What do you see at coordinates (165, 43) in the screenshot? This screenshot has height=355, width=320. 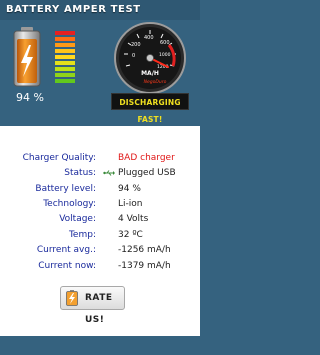 I see `gauge-tick-600: 600` at bounding box center [165, 43].